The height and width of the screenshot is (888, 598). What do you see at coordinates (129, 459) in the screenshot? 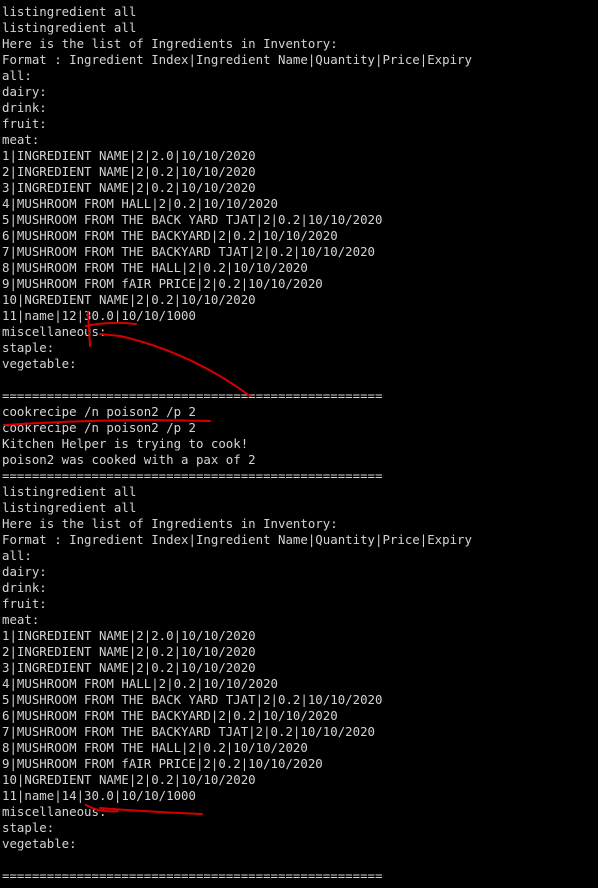
I see `terminal-line: poison2 was cooked with a pax of 2` at bounding box center [129, 459].